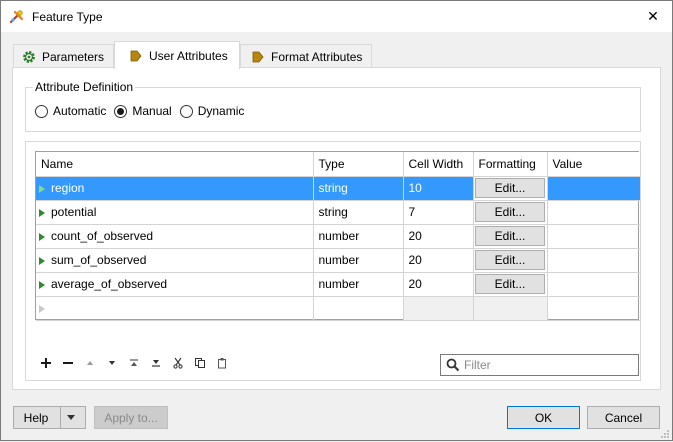 Image resolution: width=673 pixels, height=442 pixels. Describe the element at coordinates (438, 308) in the screenshot. I see `cell-width-cell` at that location.